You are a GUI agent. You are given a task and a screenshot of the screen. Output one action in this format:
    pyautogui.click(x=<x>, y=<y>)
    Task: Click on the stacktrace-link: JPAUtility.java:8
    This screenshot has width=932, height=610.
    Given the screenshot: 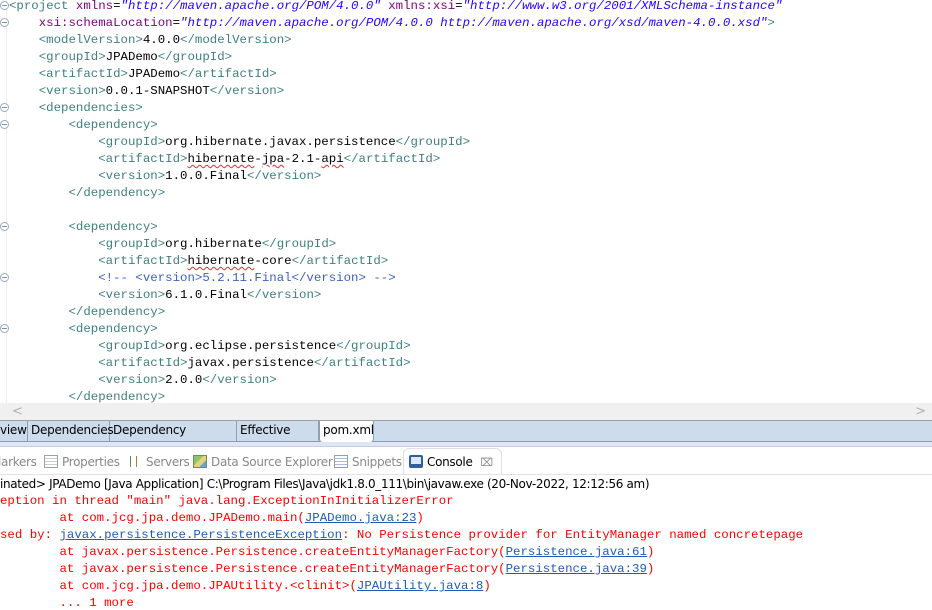 What is the action you would take?
    pyautogui.click(x=420, y=586)
    